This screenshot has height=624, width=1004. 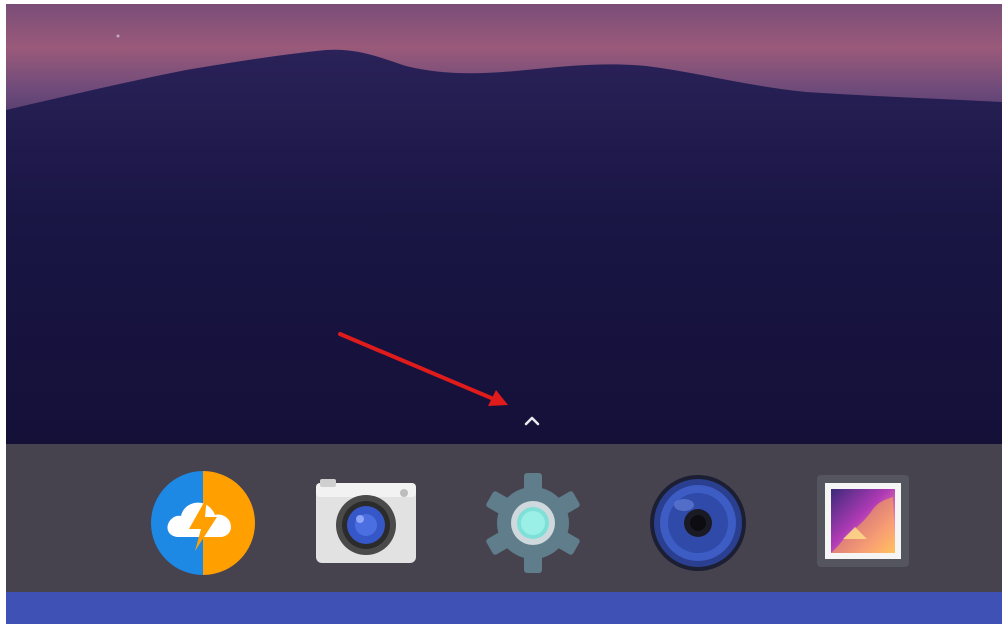 I want to click on dock-app-camera, so click(x=366, y=523).